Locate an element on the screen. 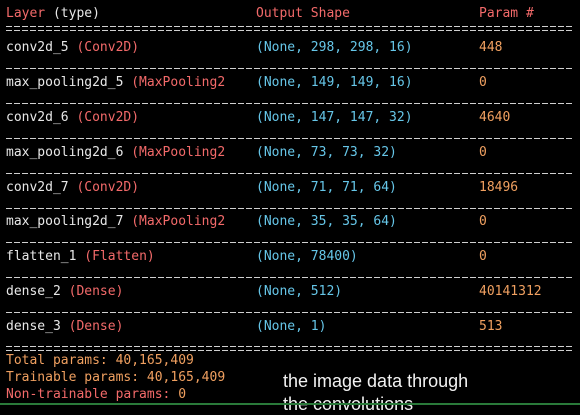 The height and width of the screenshot is (415, 580). layer-name: max_pooling2d_7 is located at coordinates (65, 221).